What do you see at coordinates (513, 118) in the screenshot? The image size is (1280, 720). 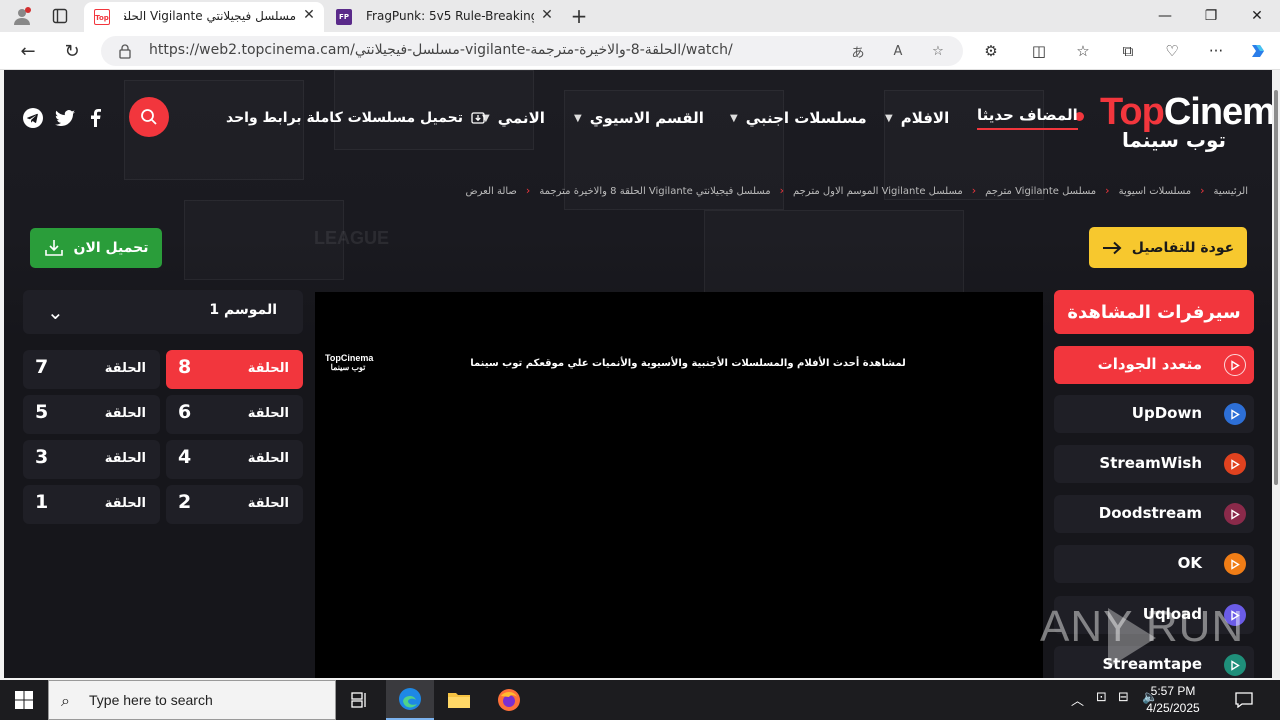 I see `nav-anime: الانمي ▼` at bounding box center [513, 118].